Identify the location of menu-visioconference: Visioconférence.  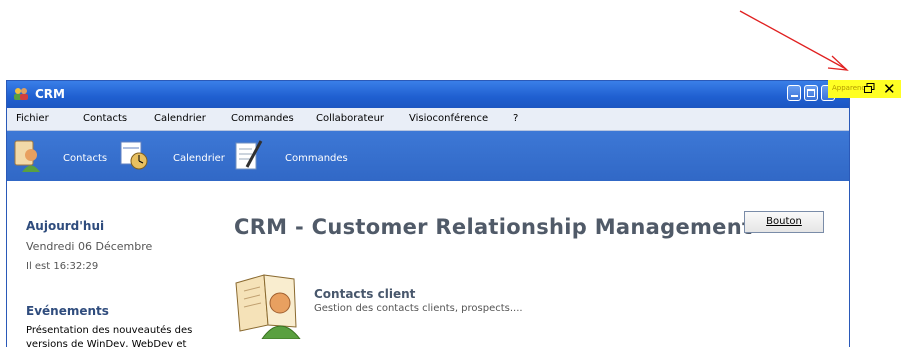
(448, 118).